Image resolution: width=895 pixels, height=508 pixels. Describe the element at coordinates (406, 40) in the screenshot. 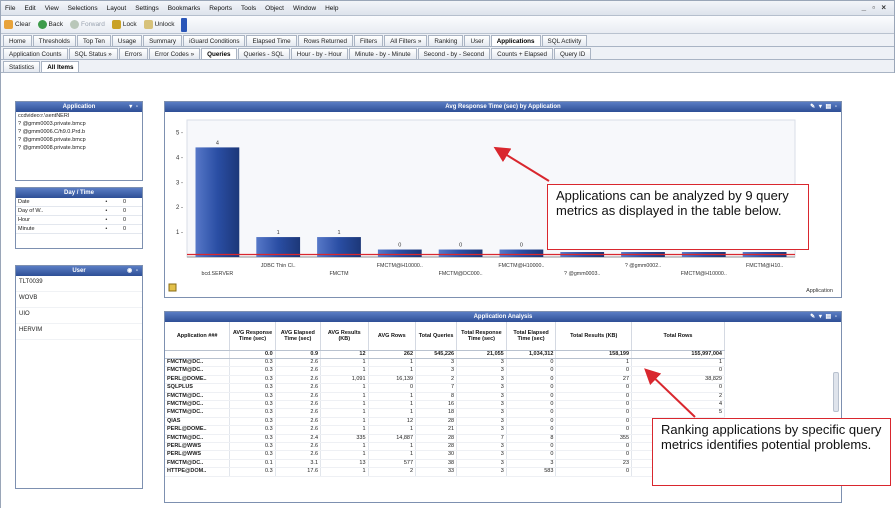

I see `tab-all-filters: All Filters »` at that location.